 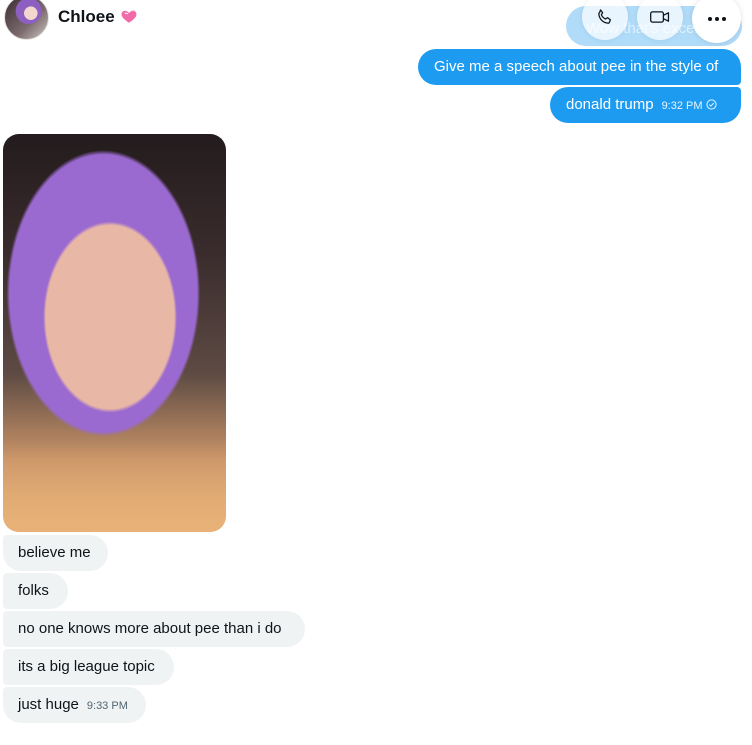 I want to click on message-text: believe me, so click(x=54, y=552).